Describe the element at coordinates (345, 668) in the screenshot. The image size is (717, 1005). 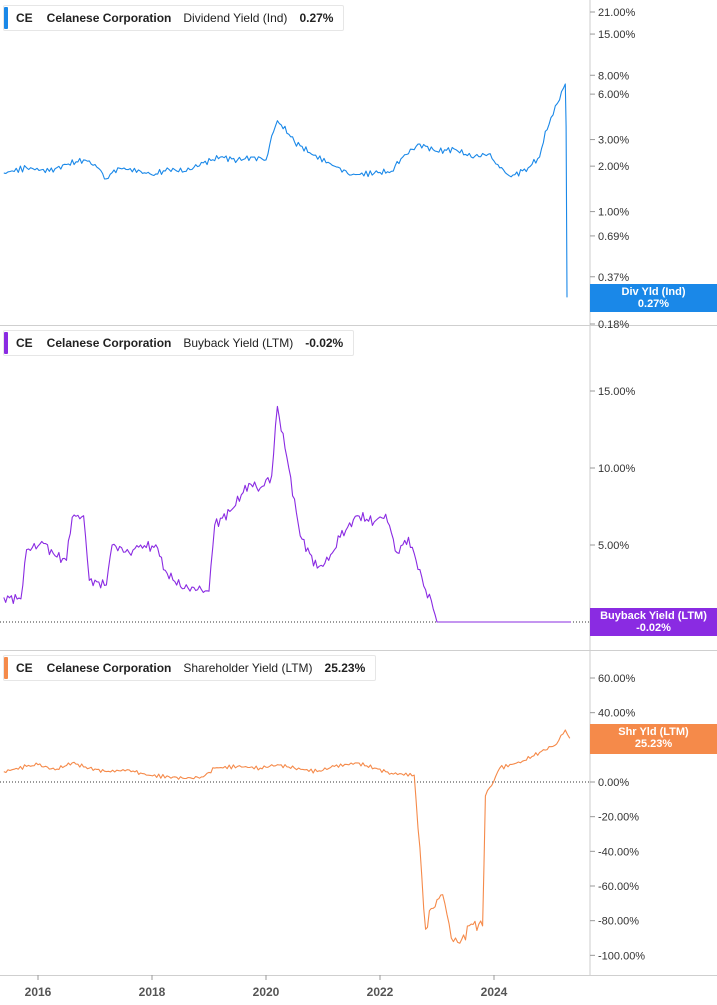
I see `legend-value: 25.23%` at that location.